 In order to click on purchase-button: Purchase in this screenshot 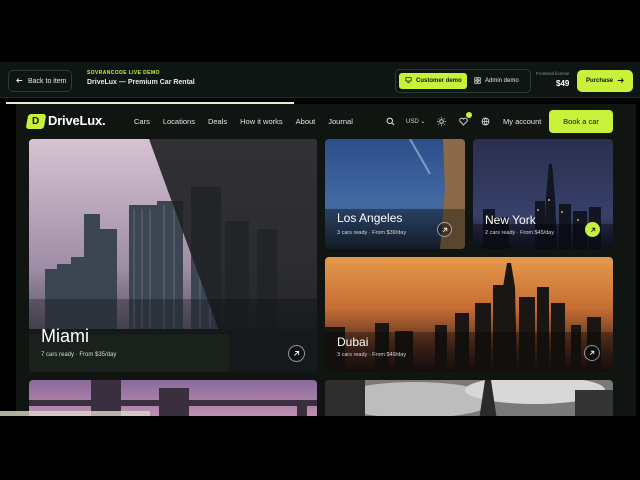, I will do `click(605, 81)`.